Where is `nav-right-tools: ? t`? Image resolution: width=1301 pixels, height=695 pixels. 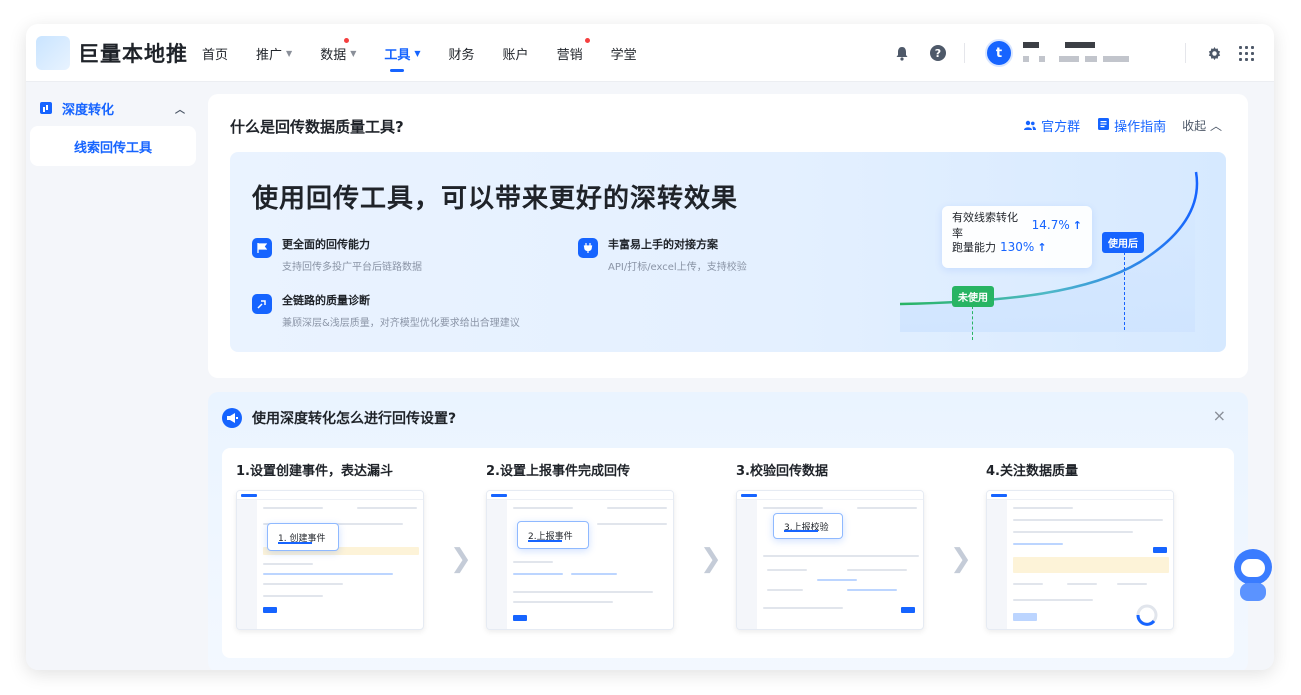 nav-right-tools: ? t is located at coordinates (1083, 53).